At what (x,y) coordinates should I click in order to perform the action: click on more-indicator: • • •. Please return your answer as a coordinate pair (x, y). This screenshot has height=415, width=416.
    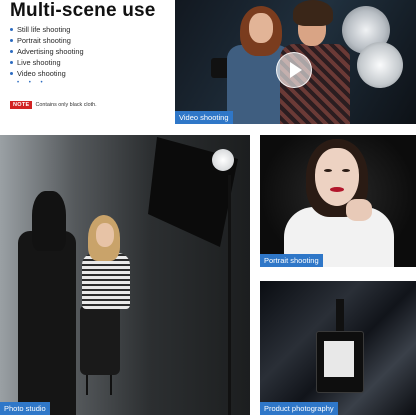
    Looking at the image, I should click on (32, 83).